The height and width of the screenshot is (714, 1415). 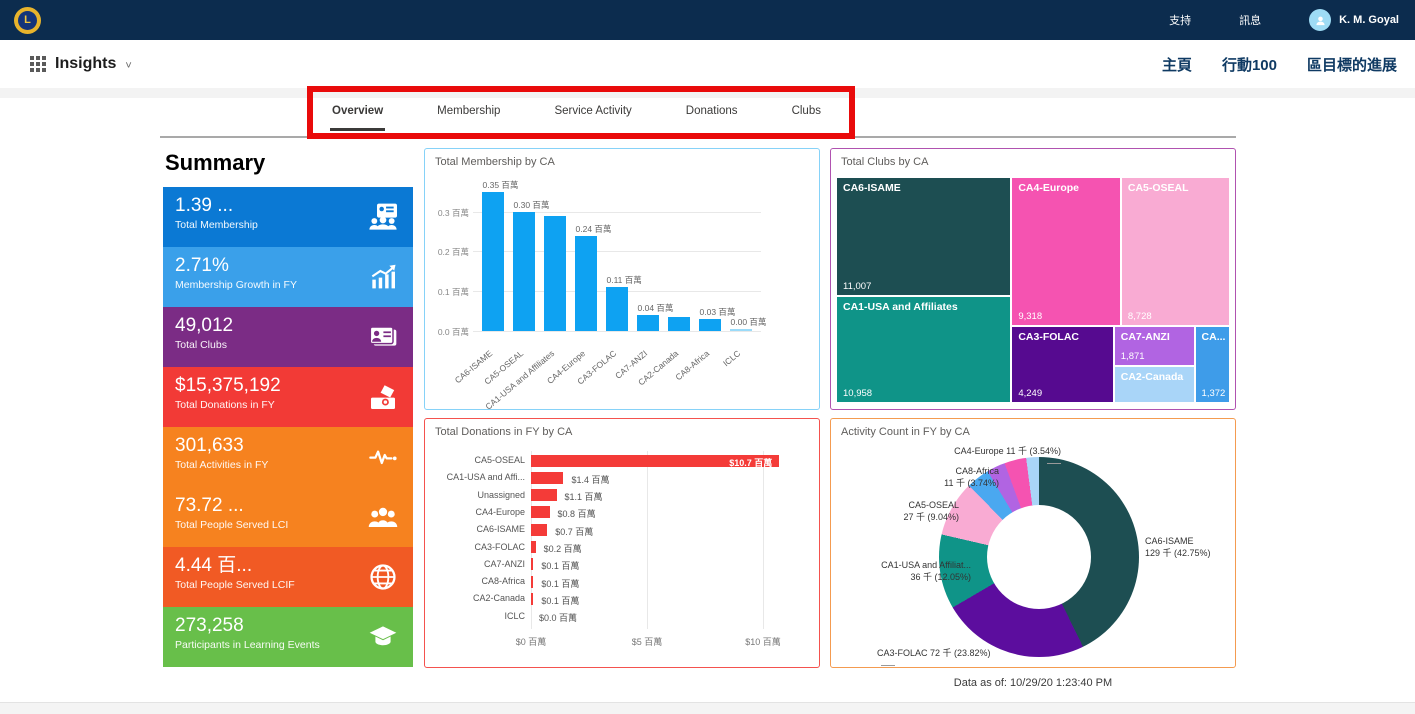 What do you see at coordinates (1177, 64) in the screenshot?
I see `nav-home: 主頁` at bounding box center [1177, 64].